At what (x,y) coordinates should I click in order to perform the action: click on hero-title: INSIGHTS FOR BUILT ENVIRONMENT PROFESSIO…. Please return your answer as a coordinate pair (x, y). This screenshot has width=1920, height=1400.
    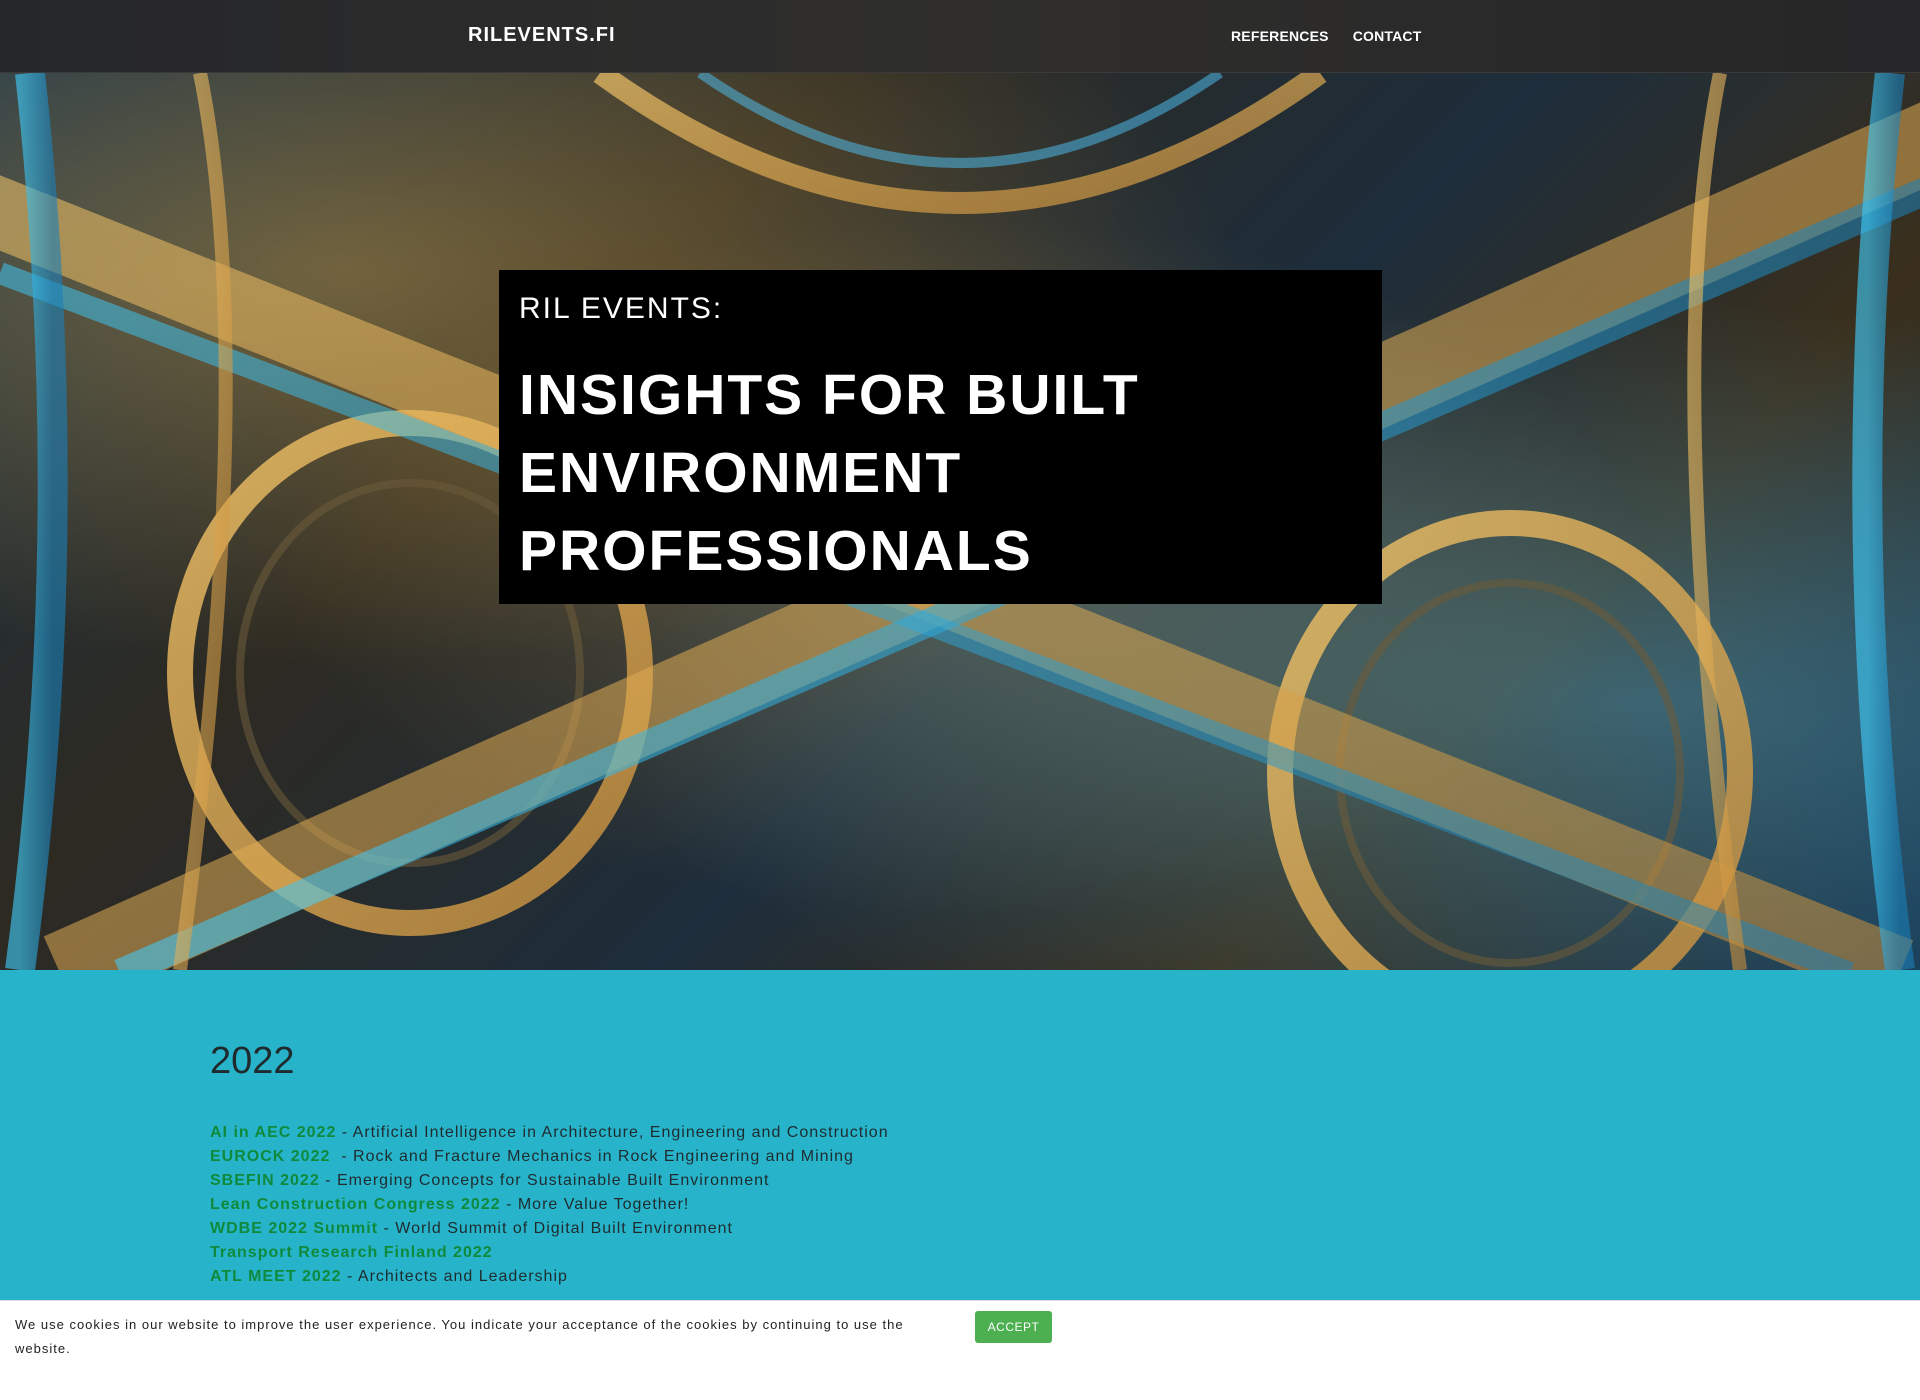
    Looking at the image, I should click on (940, 473).